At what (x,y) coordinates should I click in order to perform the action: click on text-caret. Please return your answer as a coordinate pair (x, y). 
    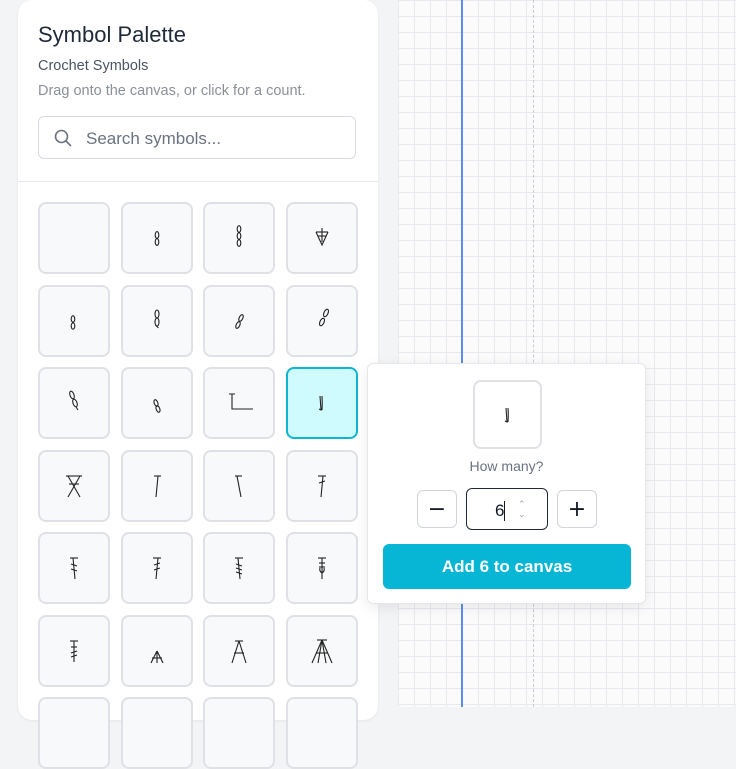
    Looking at the image, I should click on (504, 511).